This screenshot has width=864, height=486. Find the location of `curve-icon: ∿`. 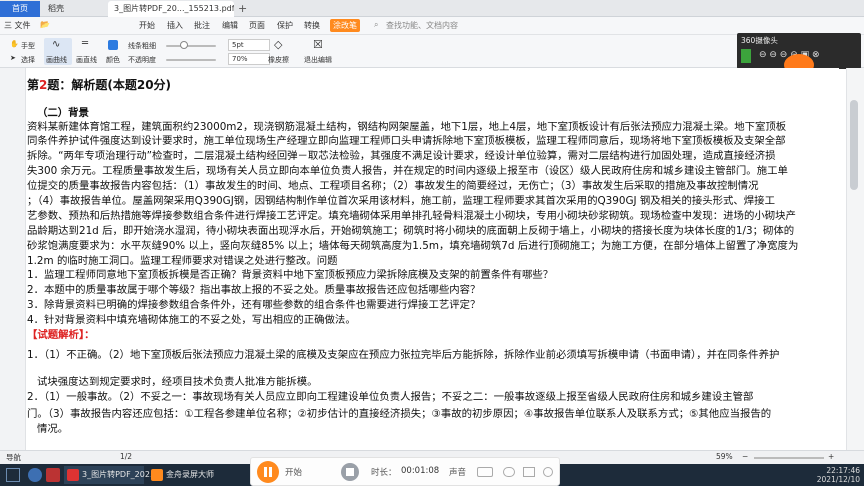

curve-icon: ∿ is located at coordinates (56, 44).